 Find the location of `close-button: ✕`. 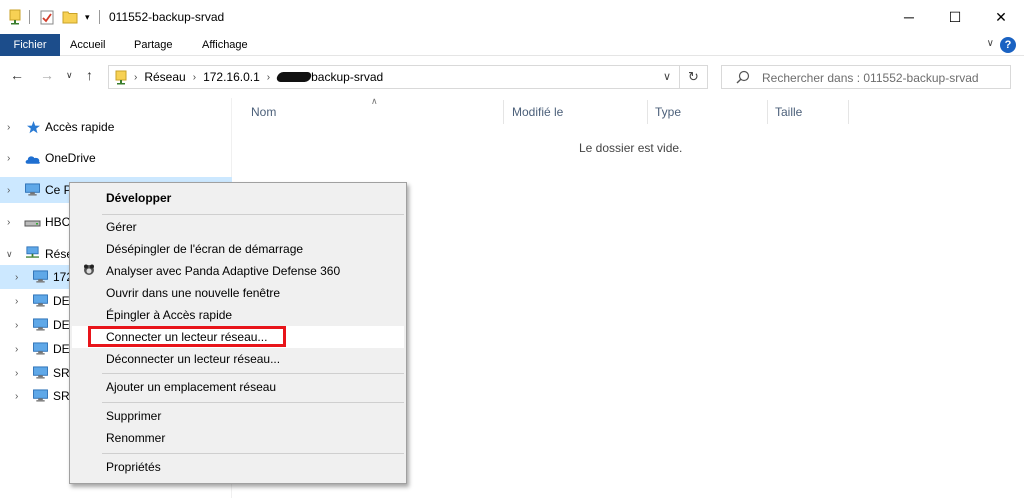

close-button: ✕ is located at coordinates (1001, 17).